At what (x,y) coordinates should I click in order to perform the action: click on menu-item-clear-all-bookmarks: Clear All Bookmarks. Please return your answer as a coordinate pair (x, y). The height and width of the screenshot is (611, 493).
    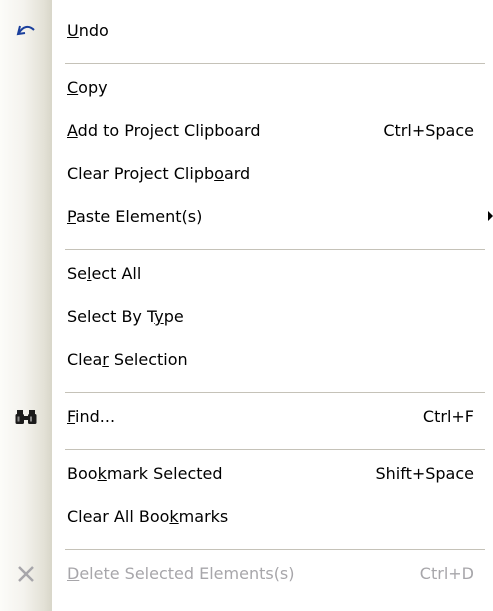
    Looking at the image, I should click on (246, 517).